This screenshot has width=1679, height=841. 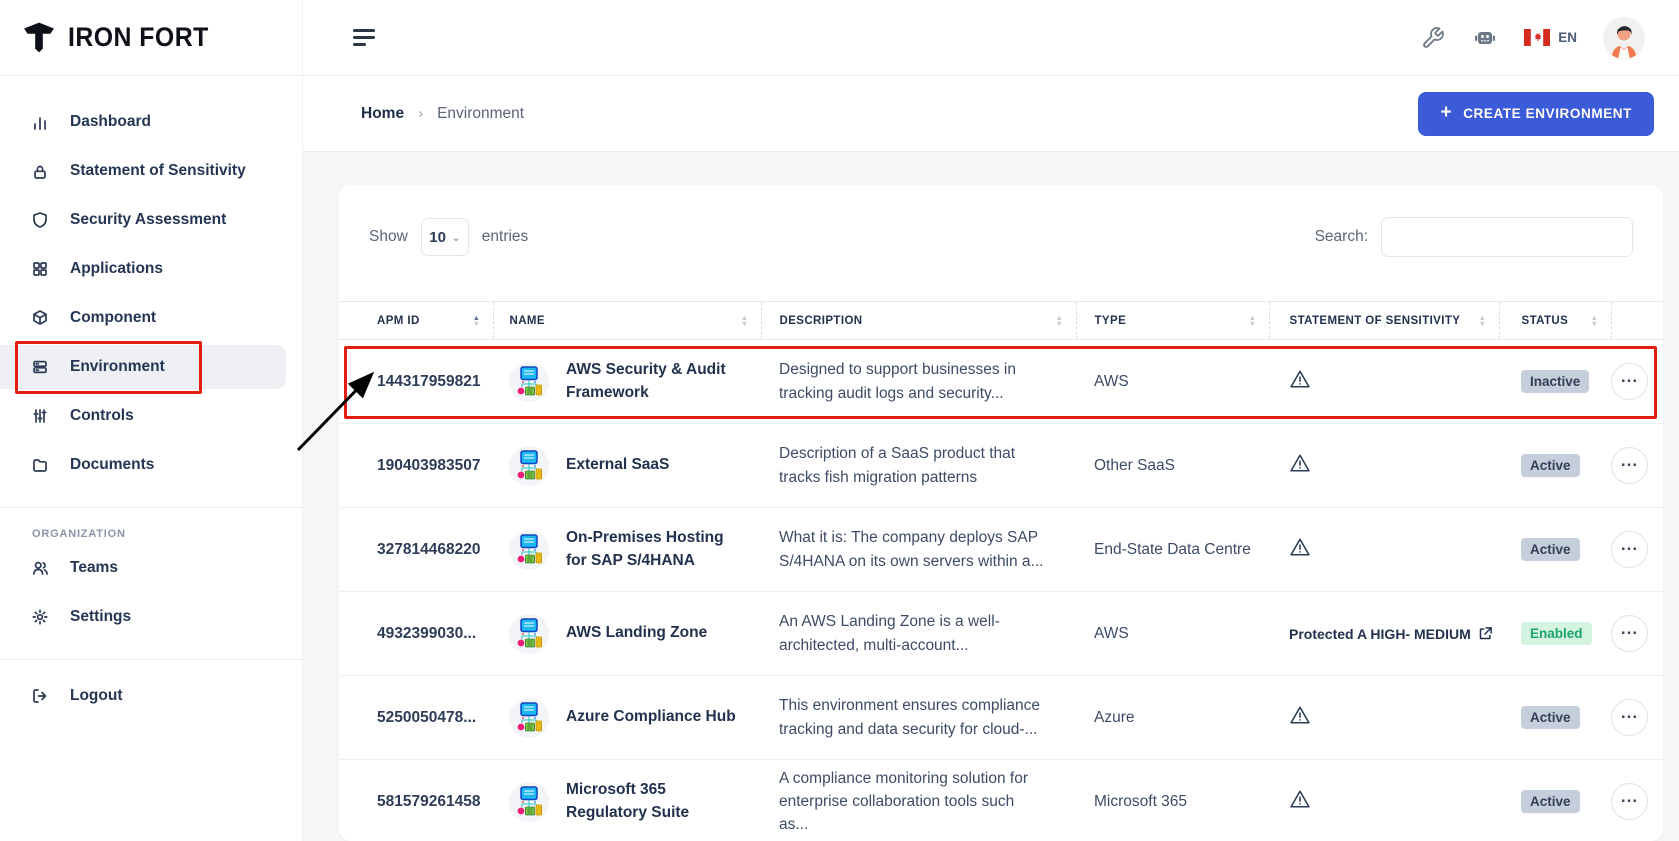 What do you see at coordinates (1507, 237) in the screenshot?
I see `search-input` at bounding box center [1507, 237].